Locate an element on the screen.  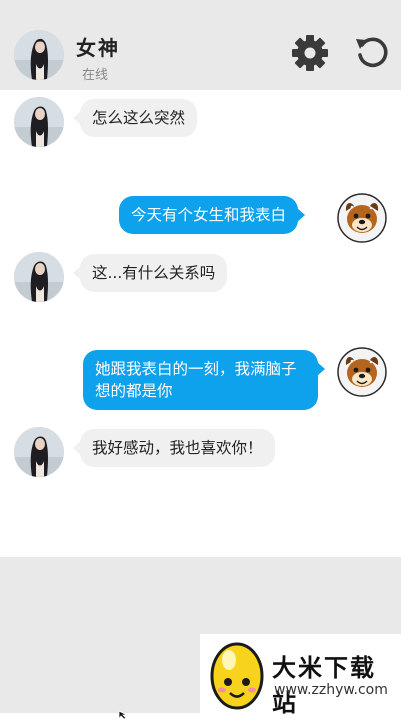
reload-icon is located at coordinates (372, 53).